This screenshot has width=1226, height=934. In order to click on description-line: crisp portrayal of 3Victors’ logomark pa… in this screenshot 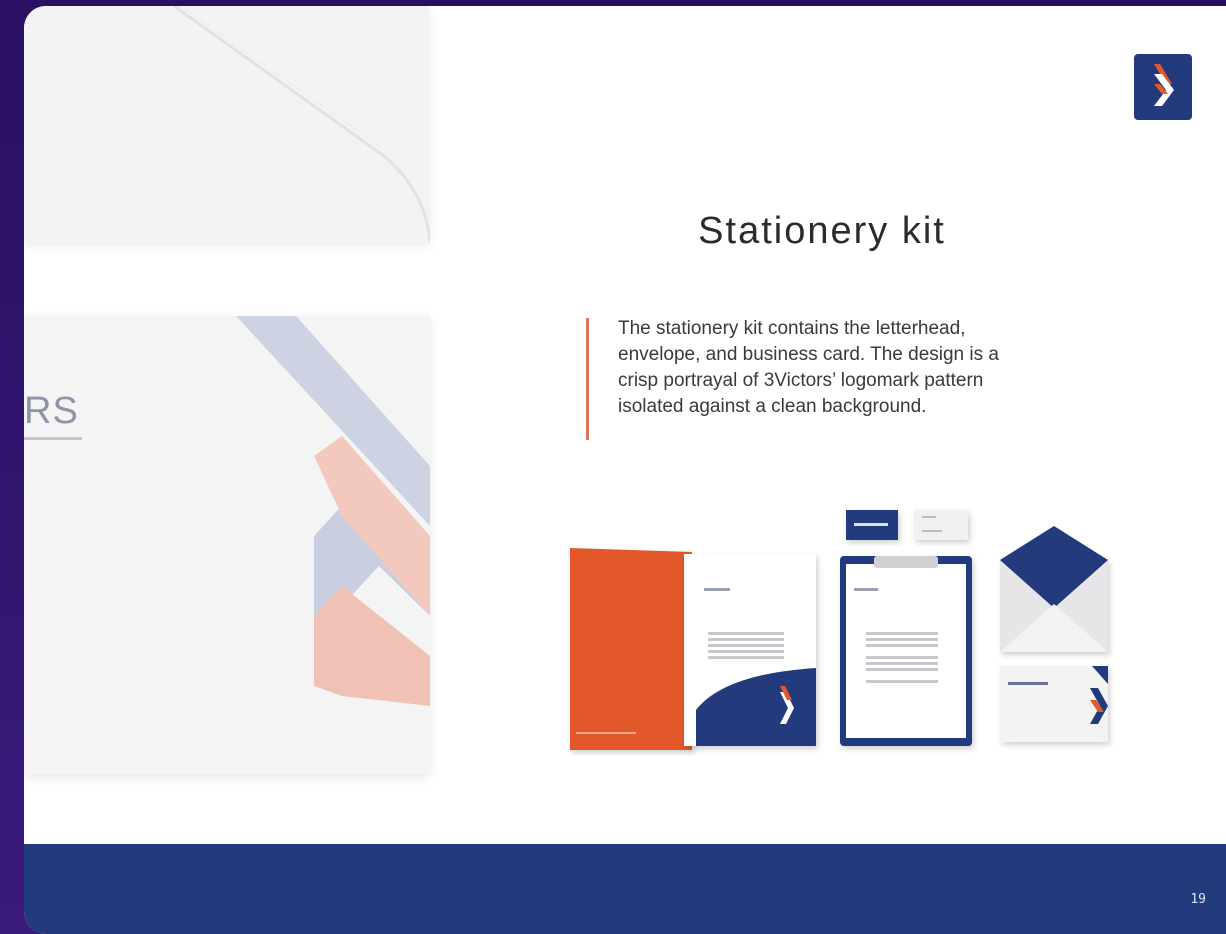, I will do `click(801, 380)`.